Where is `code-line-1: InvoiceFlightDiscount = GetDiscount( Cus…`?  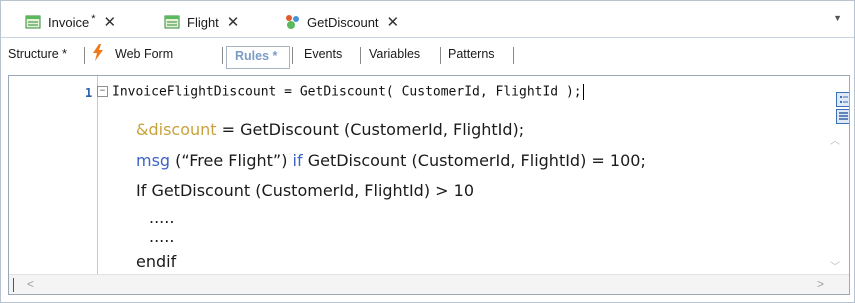 code-line-1: InvoiceFlightDiscount = GetDiscount( Cus… is located at coordinates (348, 92).